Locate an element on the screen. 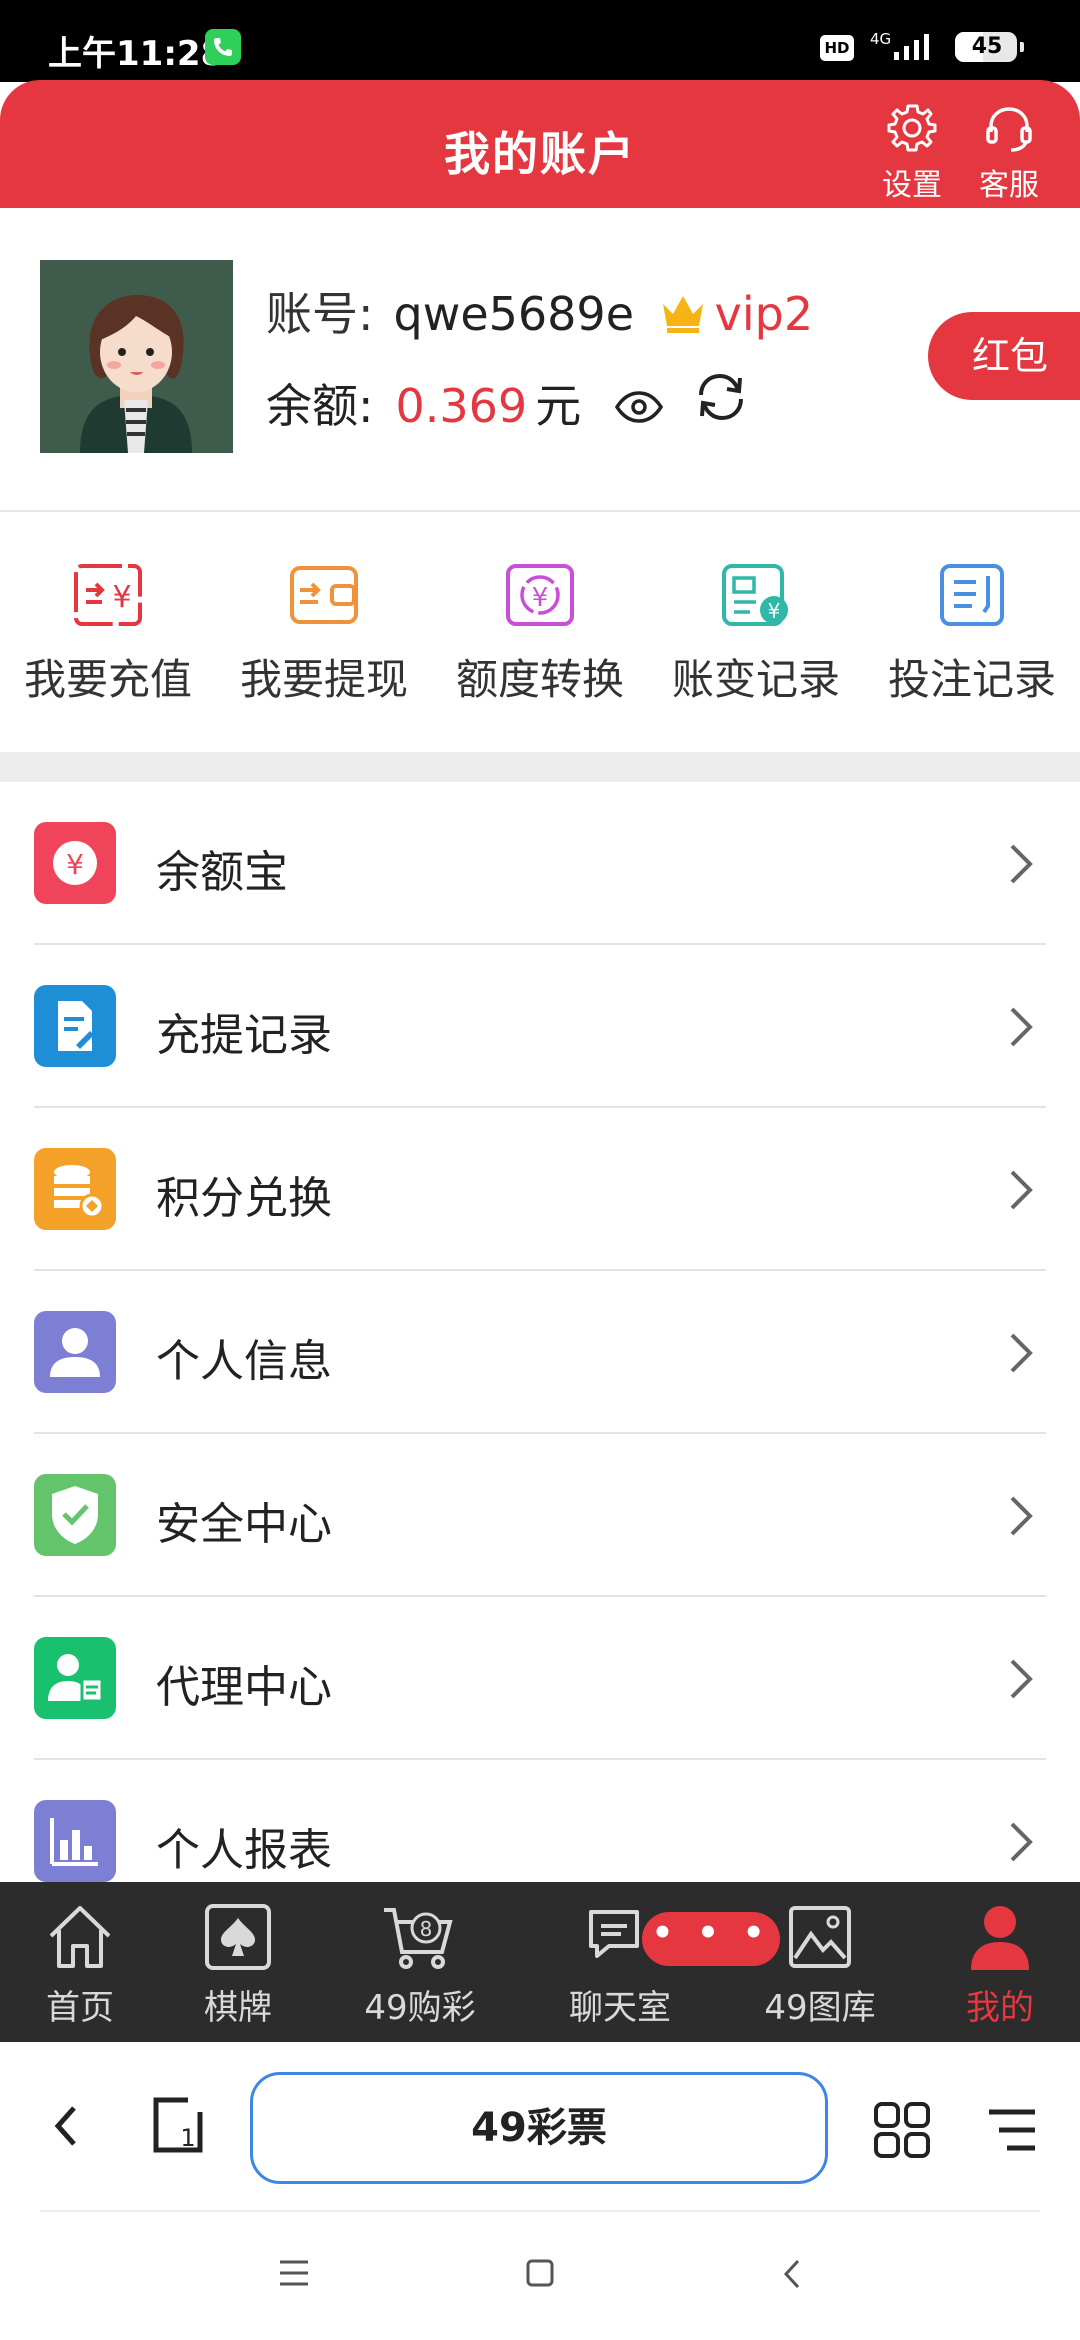 The image size is (1080, 2340). tab-label: 棋牌 is located at coordinates (238, 2008).